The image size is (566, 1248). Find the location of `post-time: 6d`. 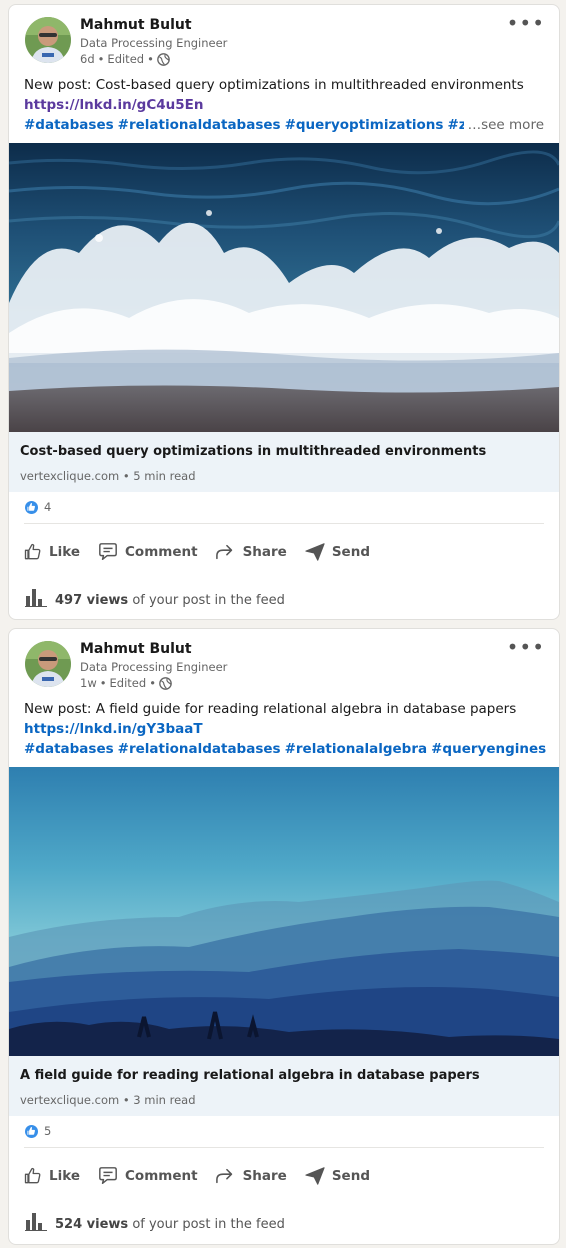

post-time: 6d is located at coordinates (87, 59).